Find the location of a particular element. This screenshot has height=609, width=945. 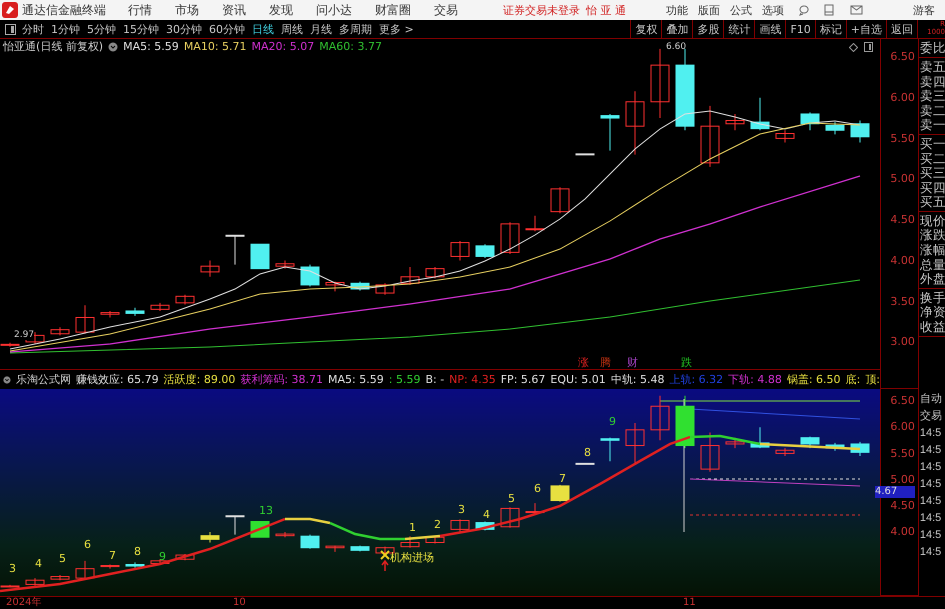

count-label: 1 is located at coordinates (412, 528).